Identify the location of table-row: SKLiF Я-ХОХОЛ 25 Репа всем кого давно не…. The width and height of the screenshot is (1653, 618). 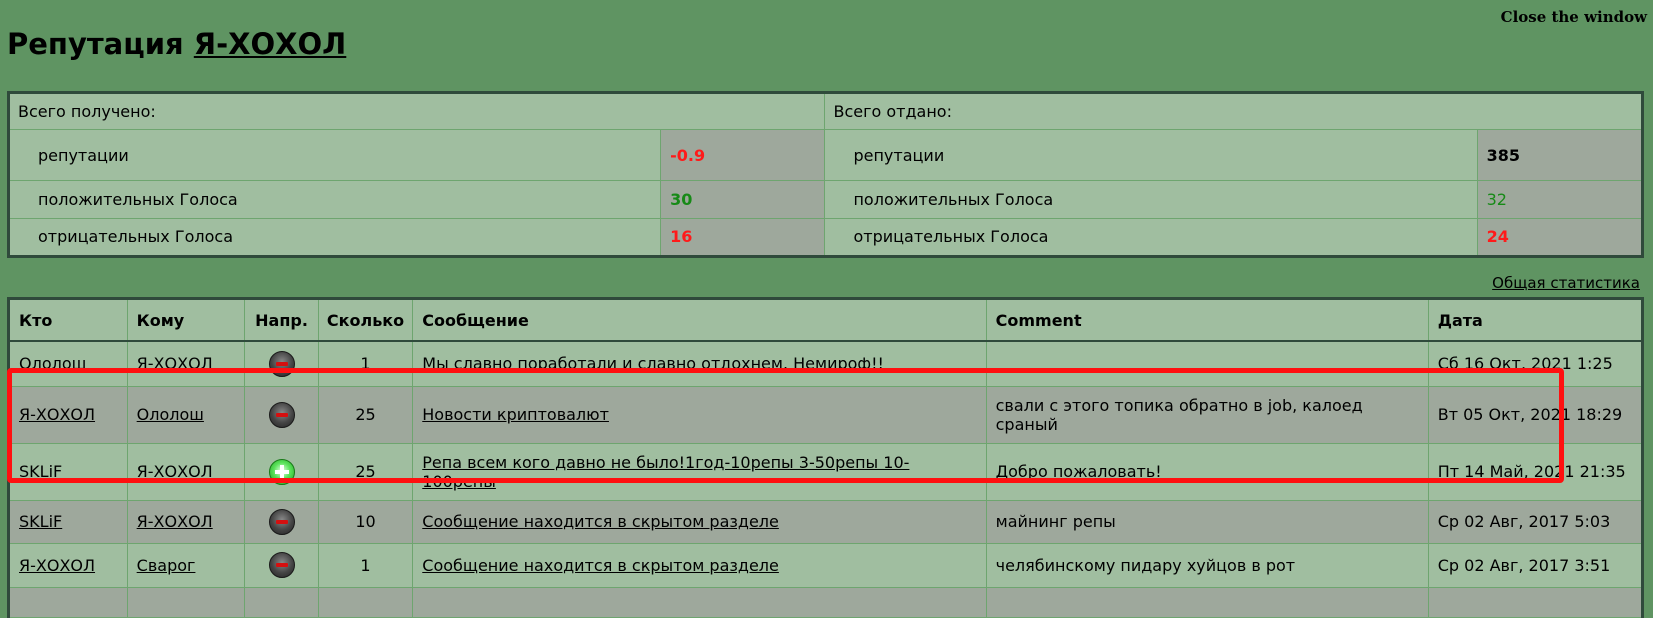
(826, 471).